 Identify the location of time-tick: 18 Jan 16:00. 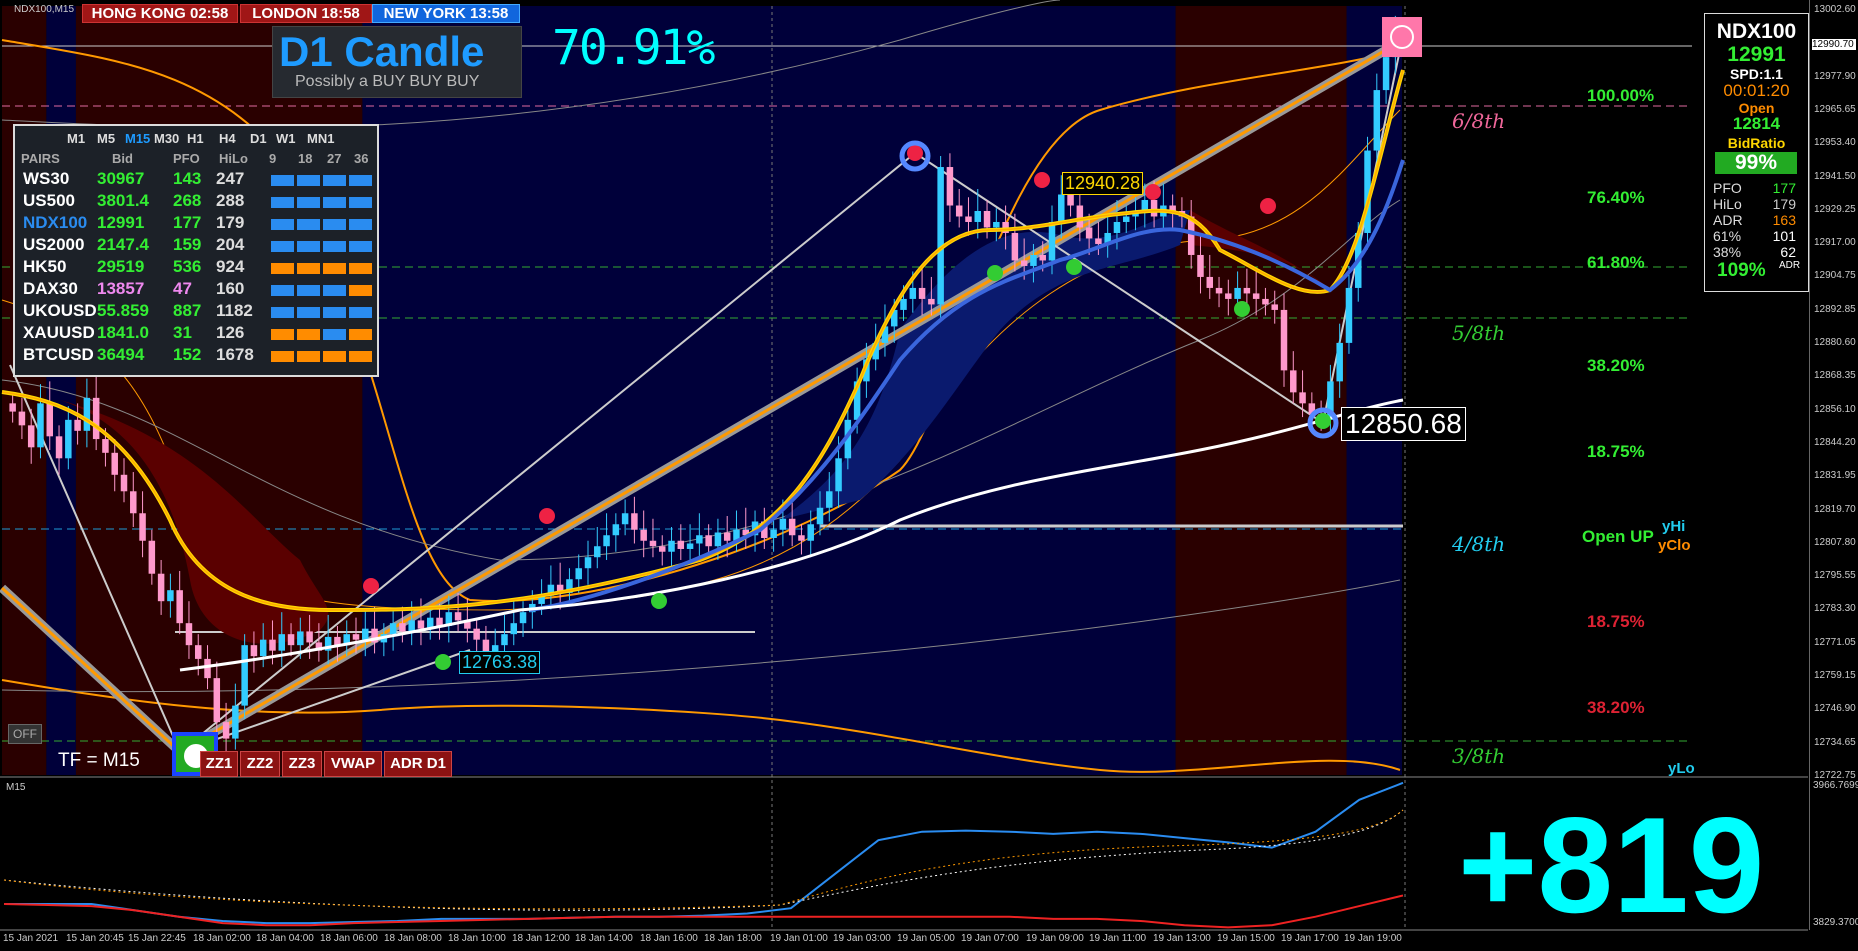
(669, 938).